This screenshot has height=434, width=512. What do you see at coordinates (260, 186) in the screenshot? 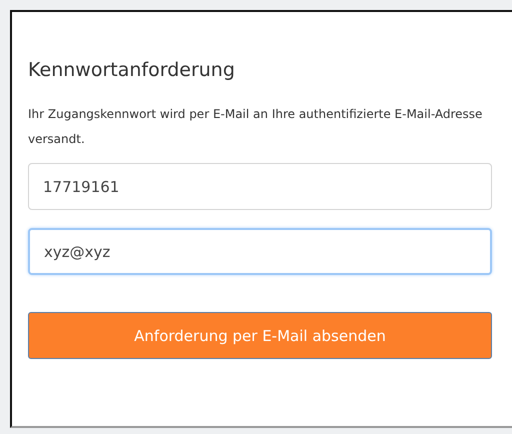
I see `input-field: 17719161` at bounding box center [260, 186].